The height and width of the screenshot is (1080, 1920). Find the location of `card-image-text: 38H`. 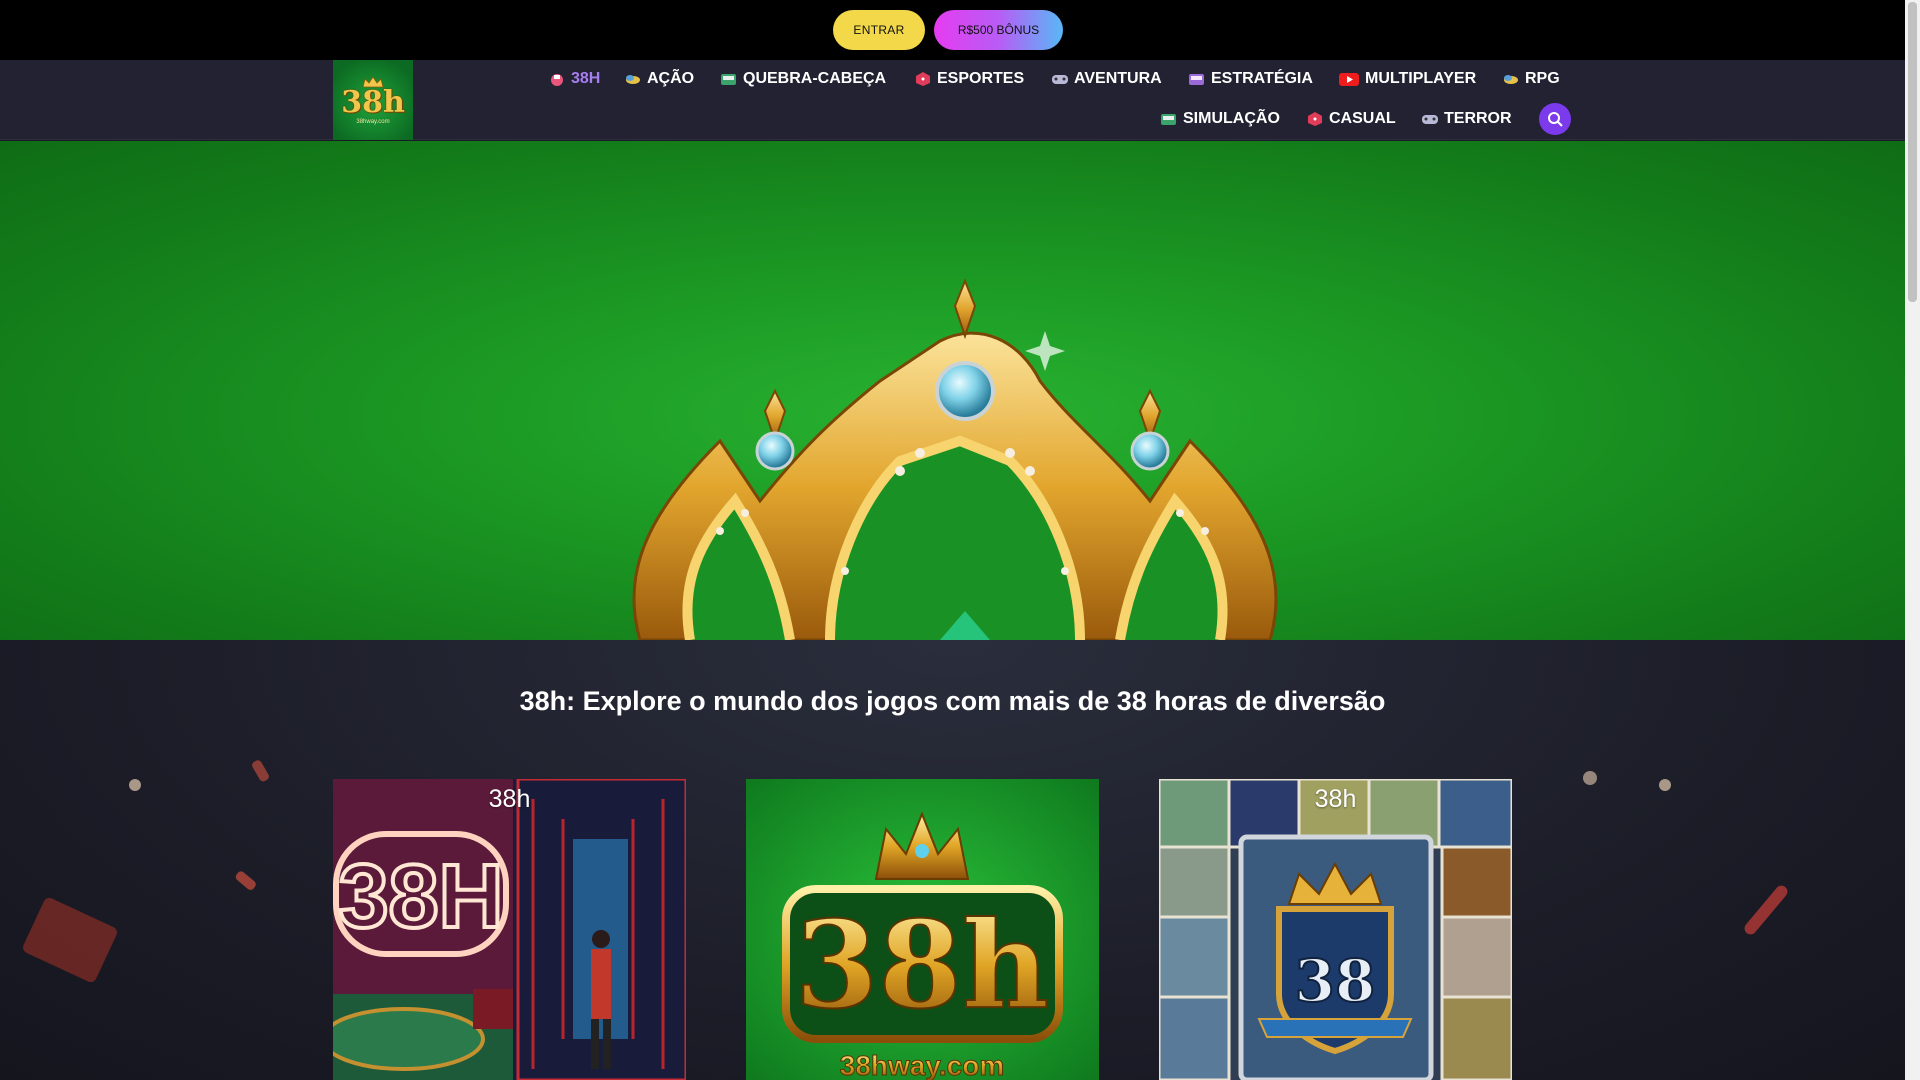

card-image-text: 38H is located at coordinates (420, 897).